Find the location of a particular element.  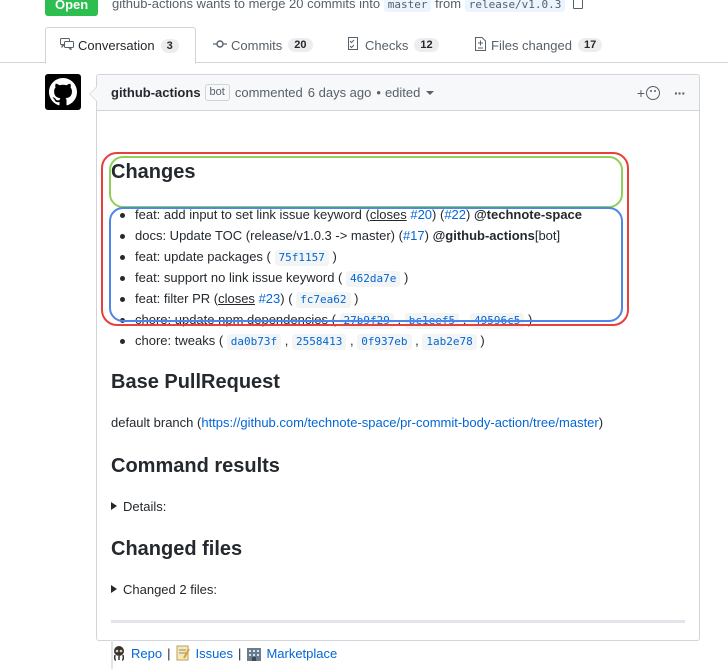

tab-count: 17 is located at coordinates (590, 45).